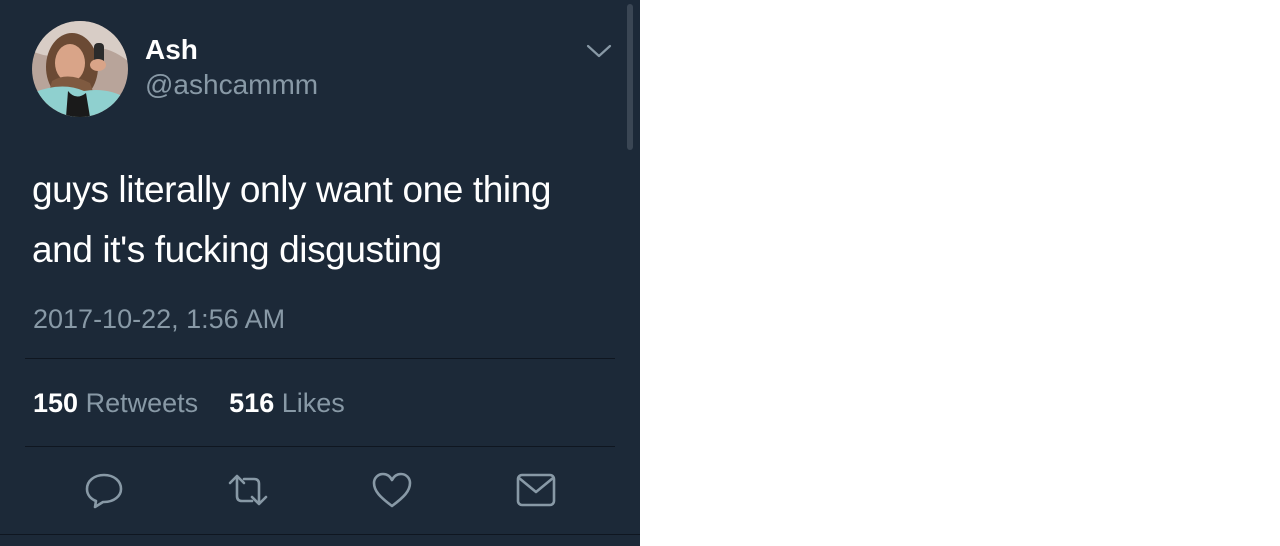 The image size is (1280, 546). I want to click on envelope-icon, so click(536, 490).